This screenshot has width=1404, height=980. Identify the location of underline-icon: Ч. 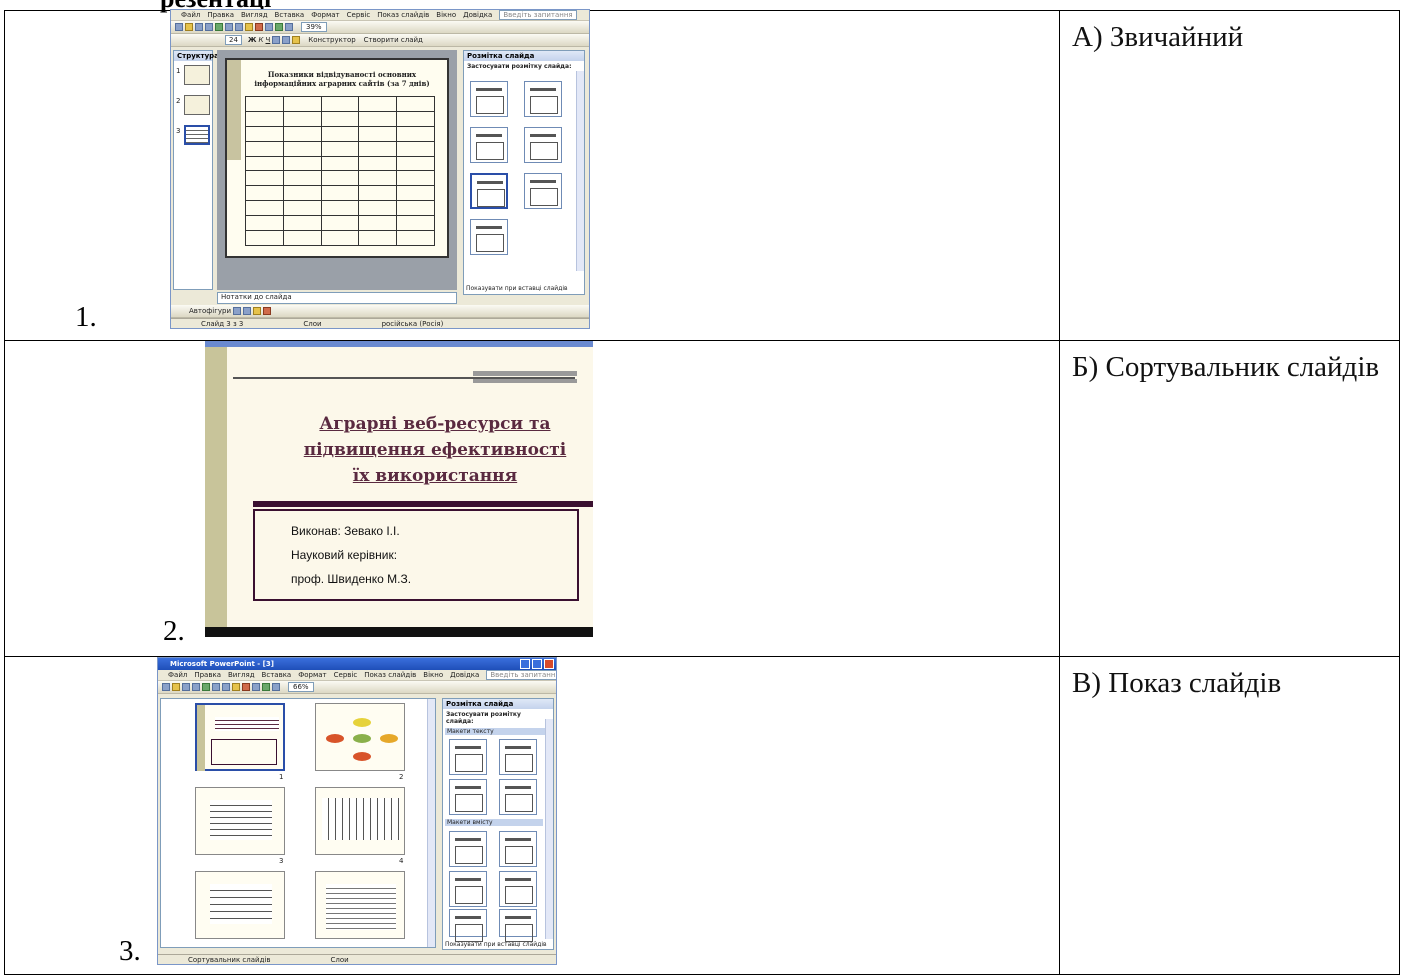
(267, 40).